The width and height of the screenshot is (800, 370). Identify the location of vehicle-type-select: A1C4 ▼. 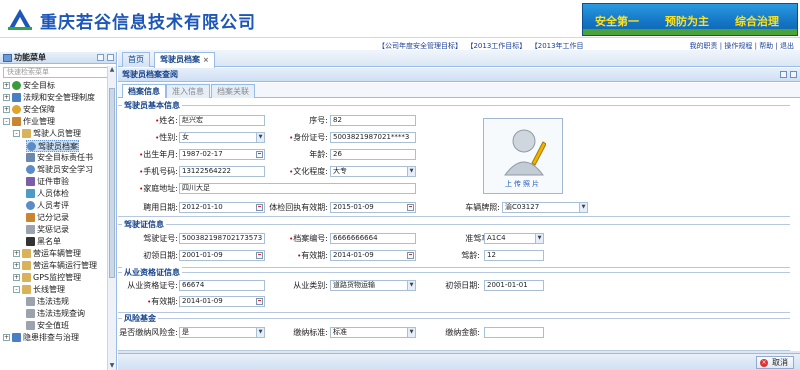
(514, 238).